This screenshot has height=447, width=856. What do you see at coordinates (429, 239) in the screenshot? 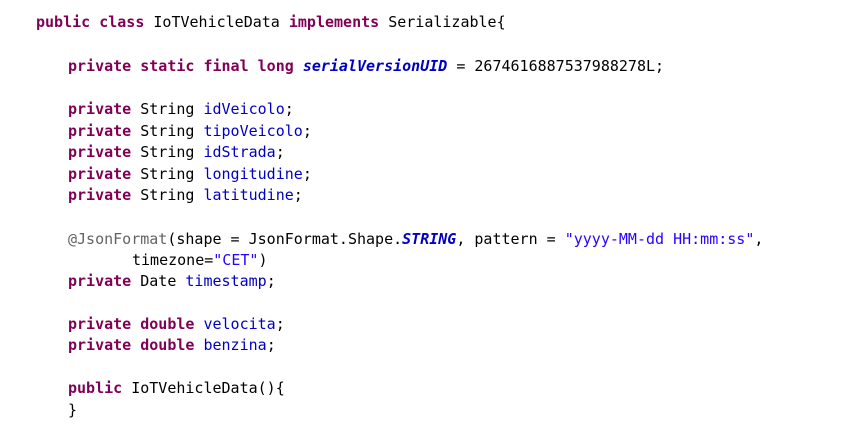
I see `code-token: STRING` at bounding box center [429, 239].